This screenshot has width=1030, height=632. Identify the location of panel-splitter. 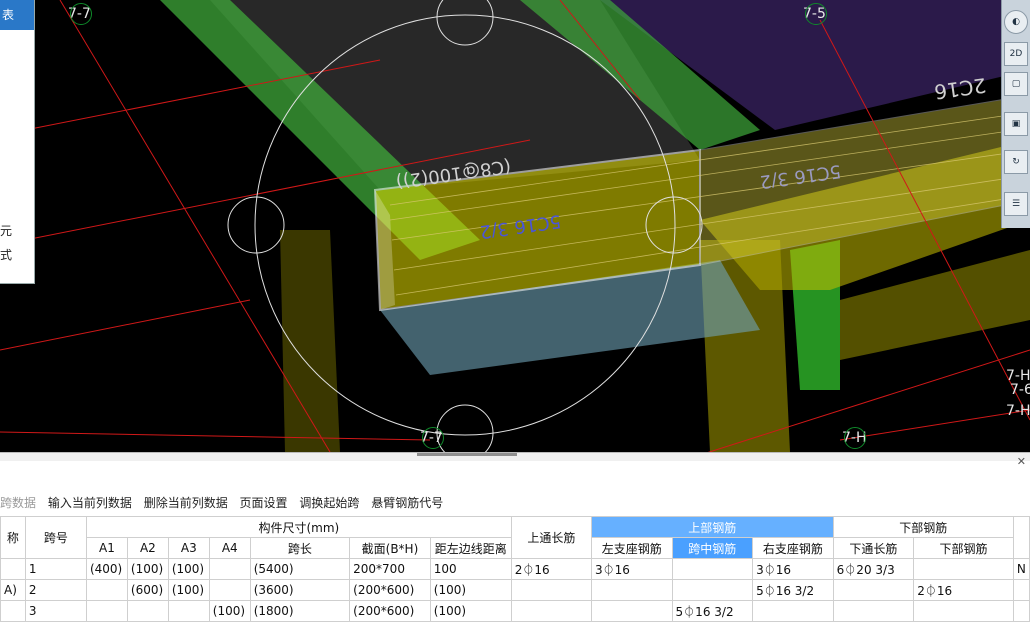
(515, 456).